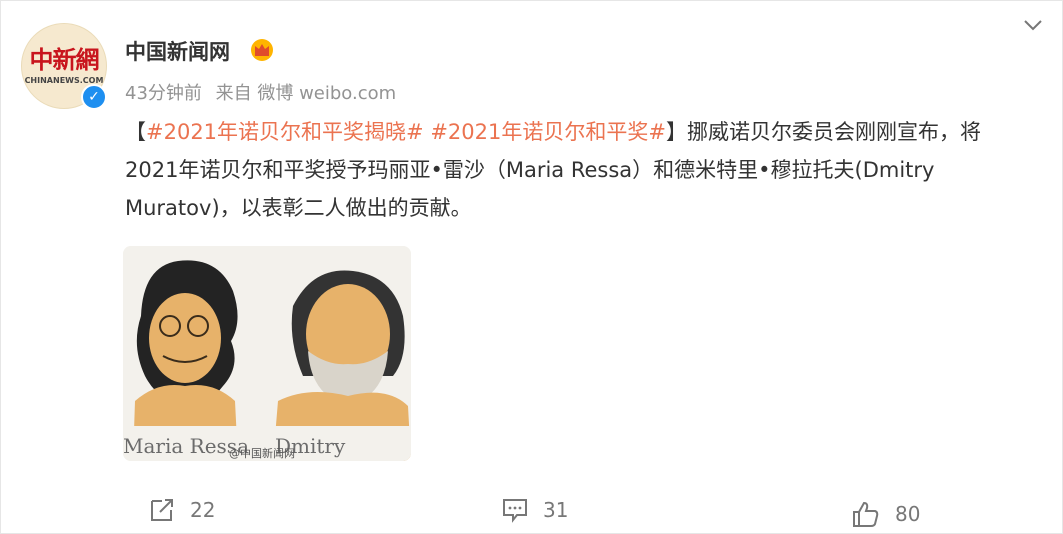 The width and height of the screenshot is (1063, 534). I want to click on post-image: Maria Ressa Dmitry Muratov @中国新闻网, so click(267, 353).